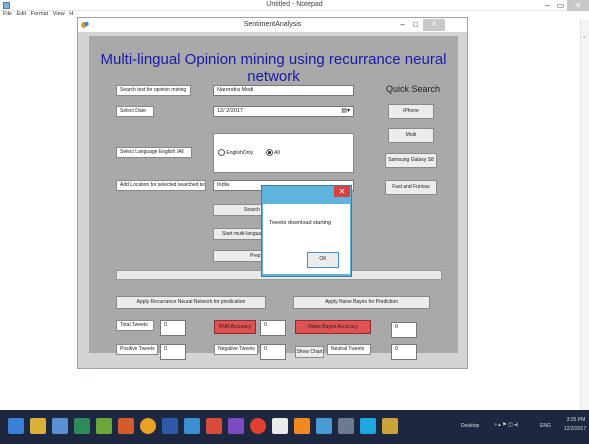  What do you see at coordinates (368, 426) in the screenshot?
I see `skype-icon` at bounding box center [368, 426].